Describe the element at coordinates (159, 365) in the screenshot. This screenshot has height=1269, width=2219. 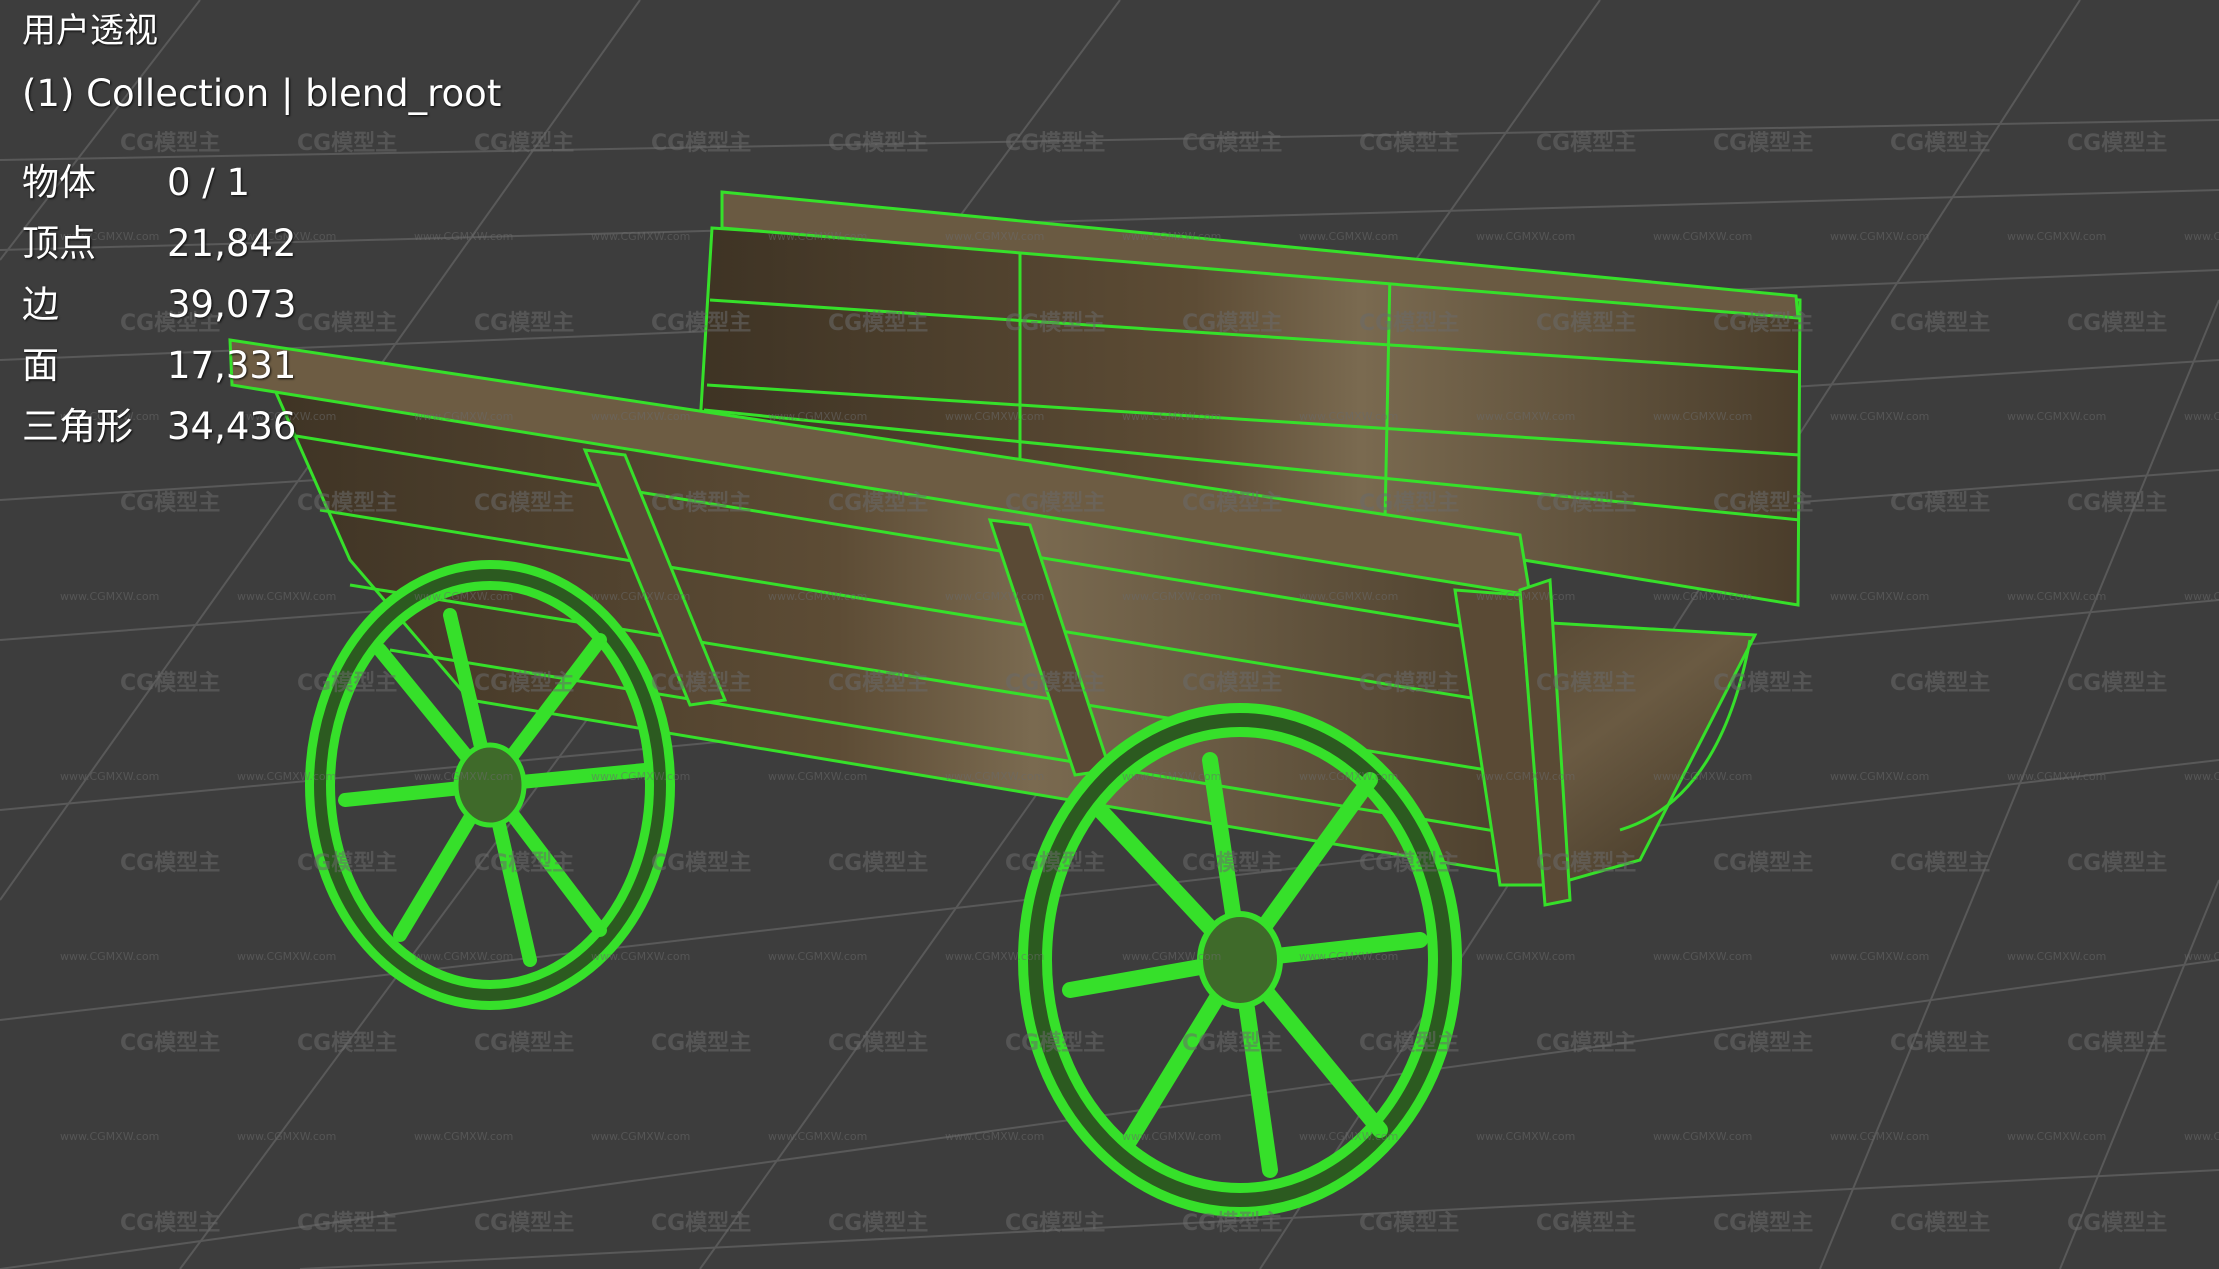
I see `stat-row-faces: 面 17,331` at that location.